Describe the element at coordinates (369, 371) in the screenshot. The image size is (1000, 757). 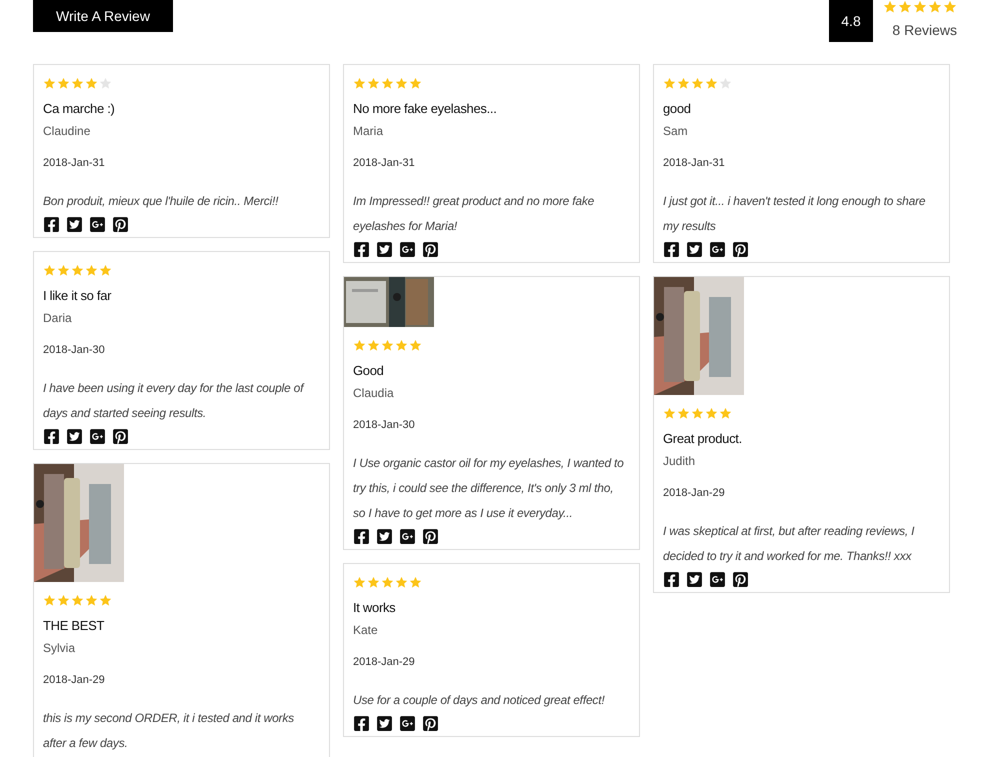
I see `review-title: Good` at that location.